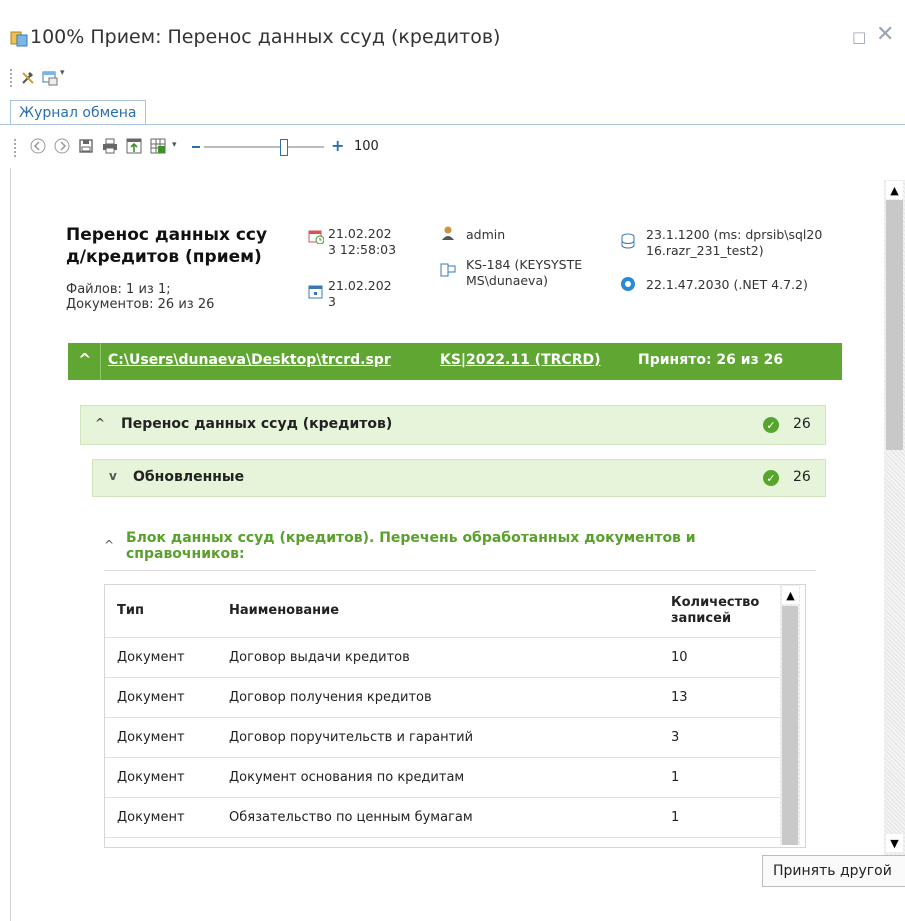 The width and height of the screenshot is (905, 921). What do you see at coordinates (894, 325) in the screenshot?
I see `content-scrollbar-thumb` at bounding box center [894, 325].